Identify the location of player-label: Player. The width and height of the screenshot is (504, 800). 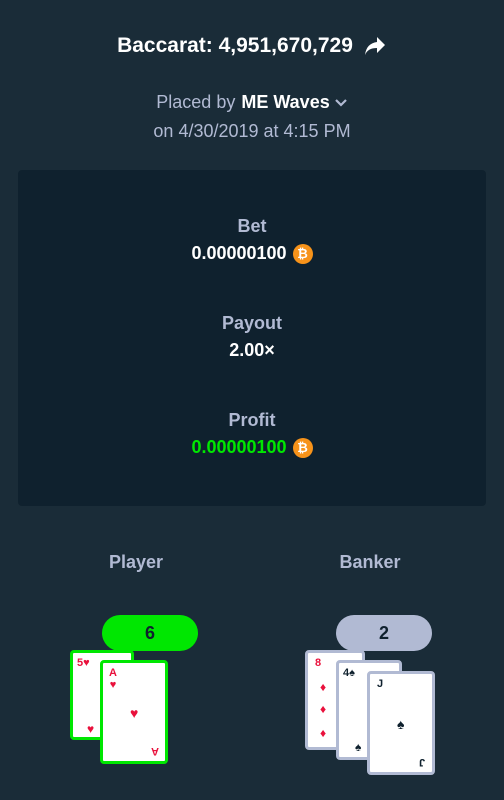
(136, 562).